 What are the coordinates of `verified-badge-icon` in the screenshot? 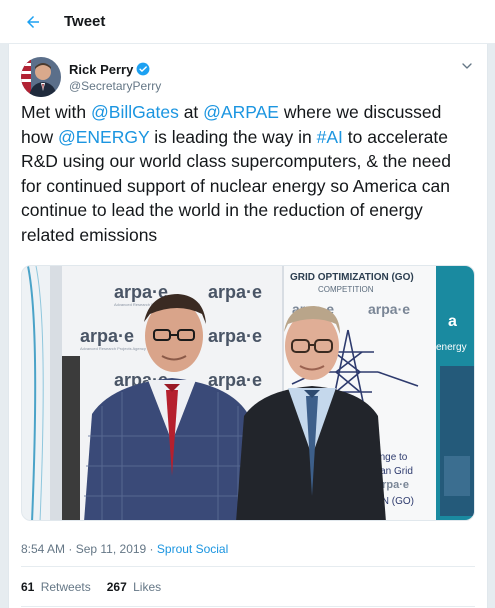 It's located at (143, 69).